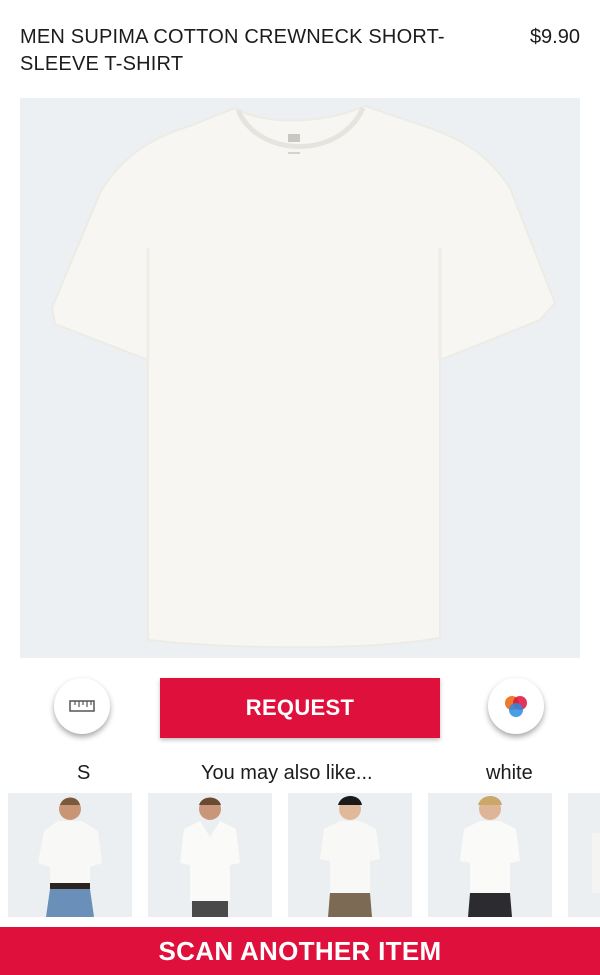 The width and height of the screenshot is (600, 975). Describe the element at coordinates (509, 773) in the screenshot. I see `selected-color: white` at that location.